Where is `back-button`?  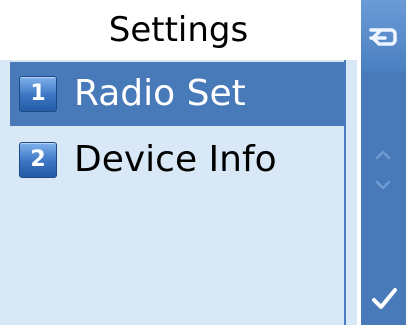 back-button is located at coordinates (382, 37).